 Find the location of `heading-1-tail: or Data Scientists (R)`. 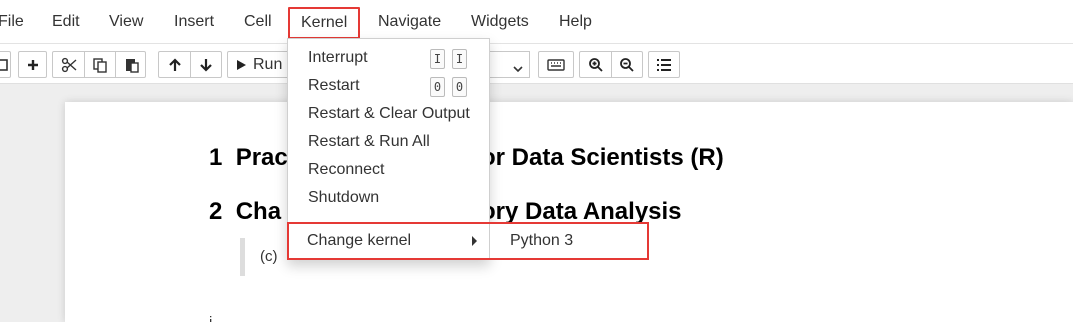

heading-1-tail: or Data Scientists (R) is located at coordinates (602, 157).